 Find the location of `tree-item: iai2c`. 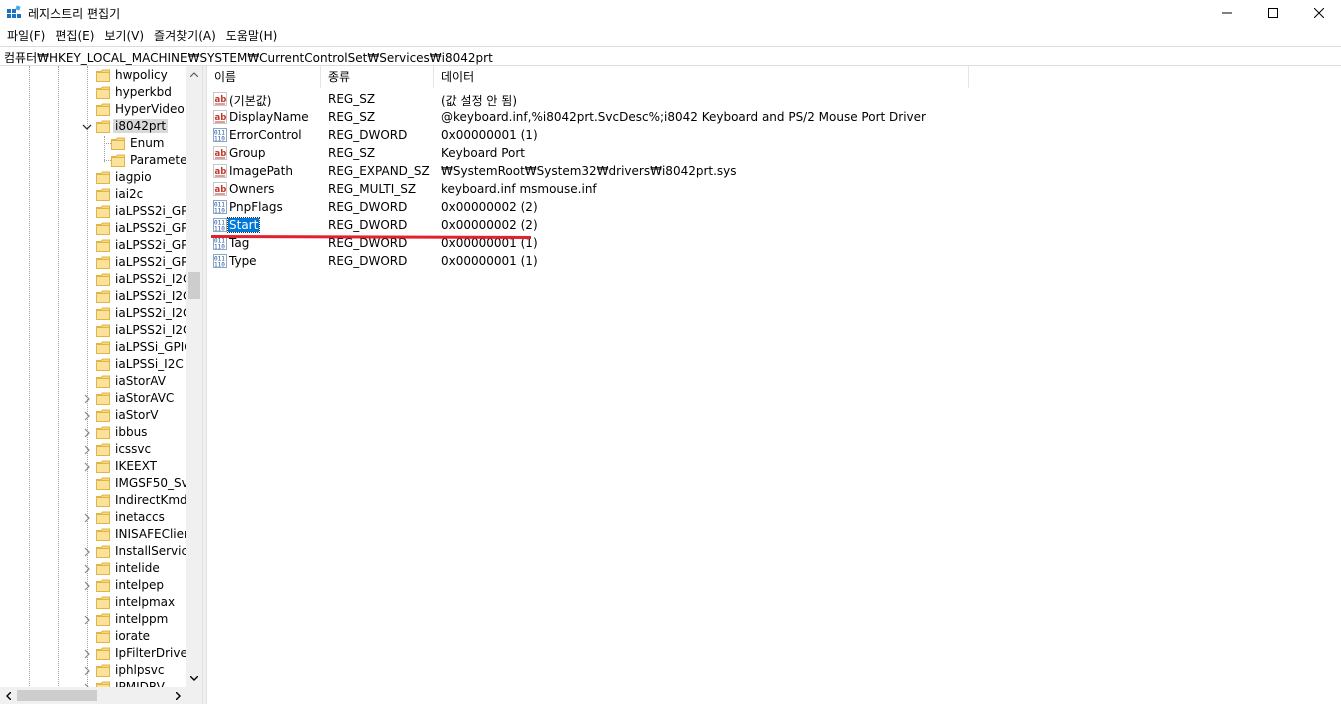

tree-item: iai2c is located at coordinates (93, 194).